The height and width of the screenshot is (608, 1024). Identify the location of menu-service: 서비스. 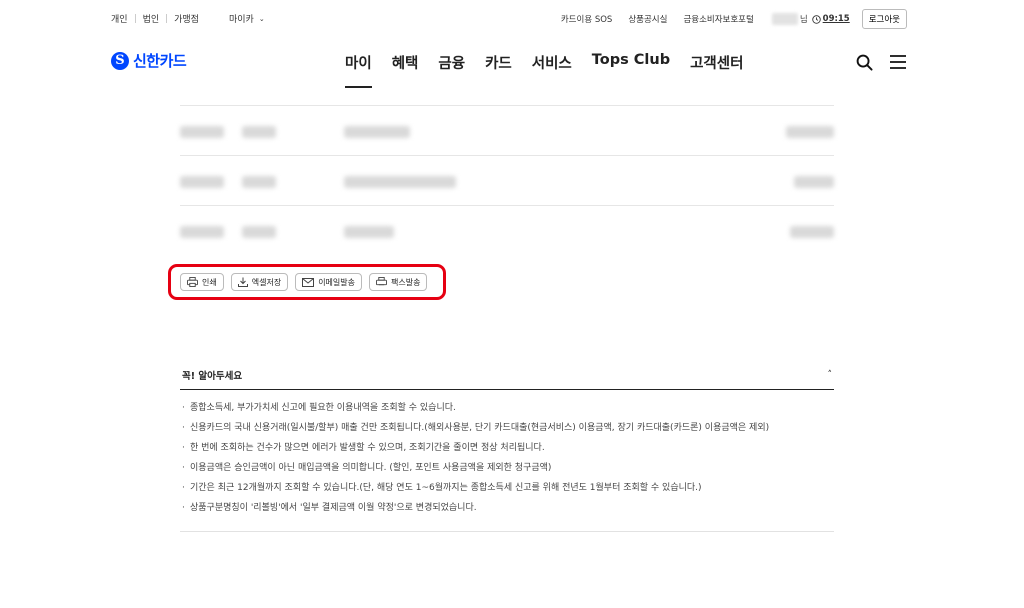
(552, 69).